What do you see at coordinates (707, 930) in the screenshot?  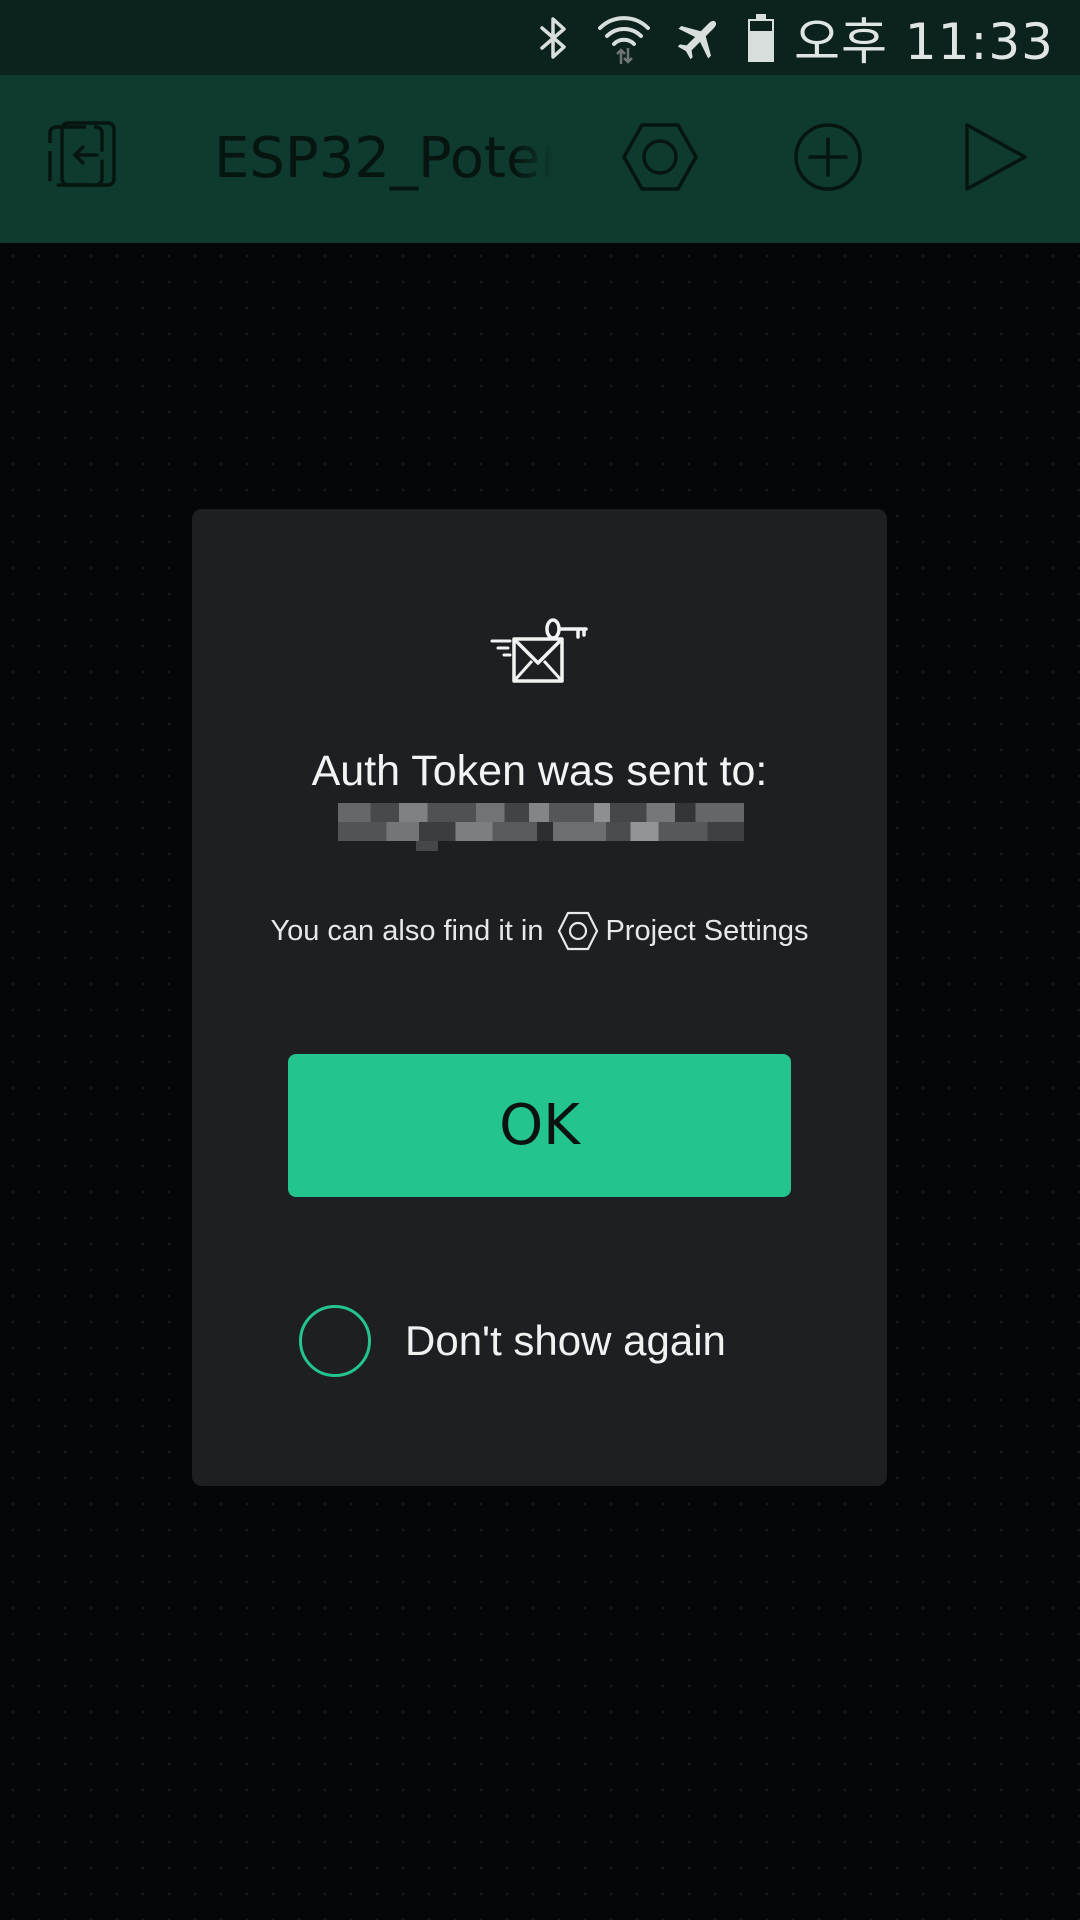 I see `hint-suffix: Project Settings` at bounding box center [707, 930].